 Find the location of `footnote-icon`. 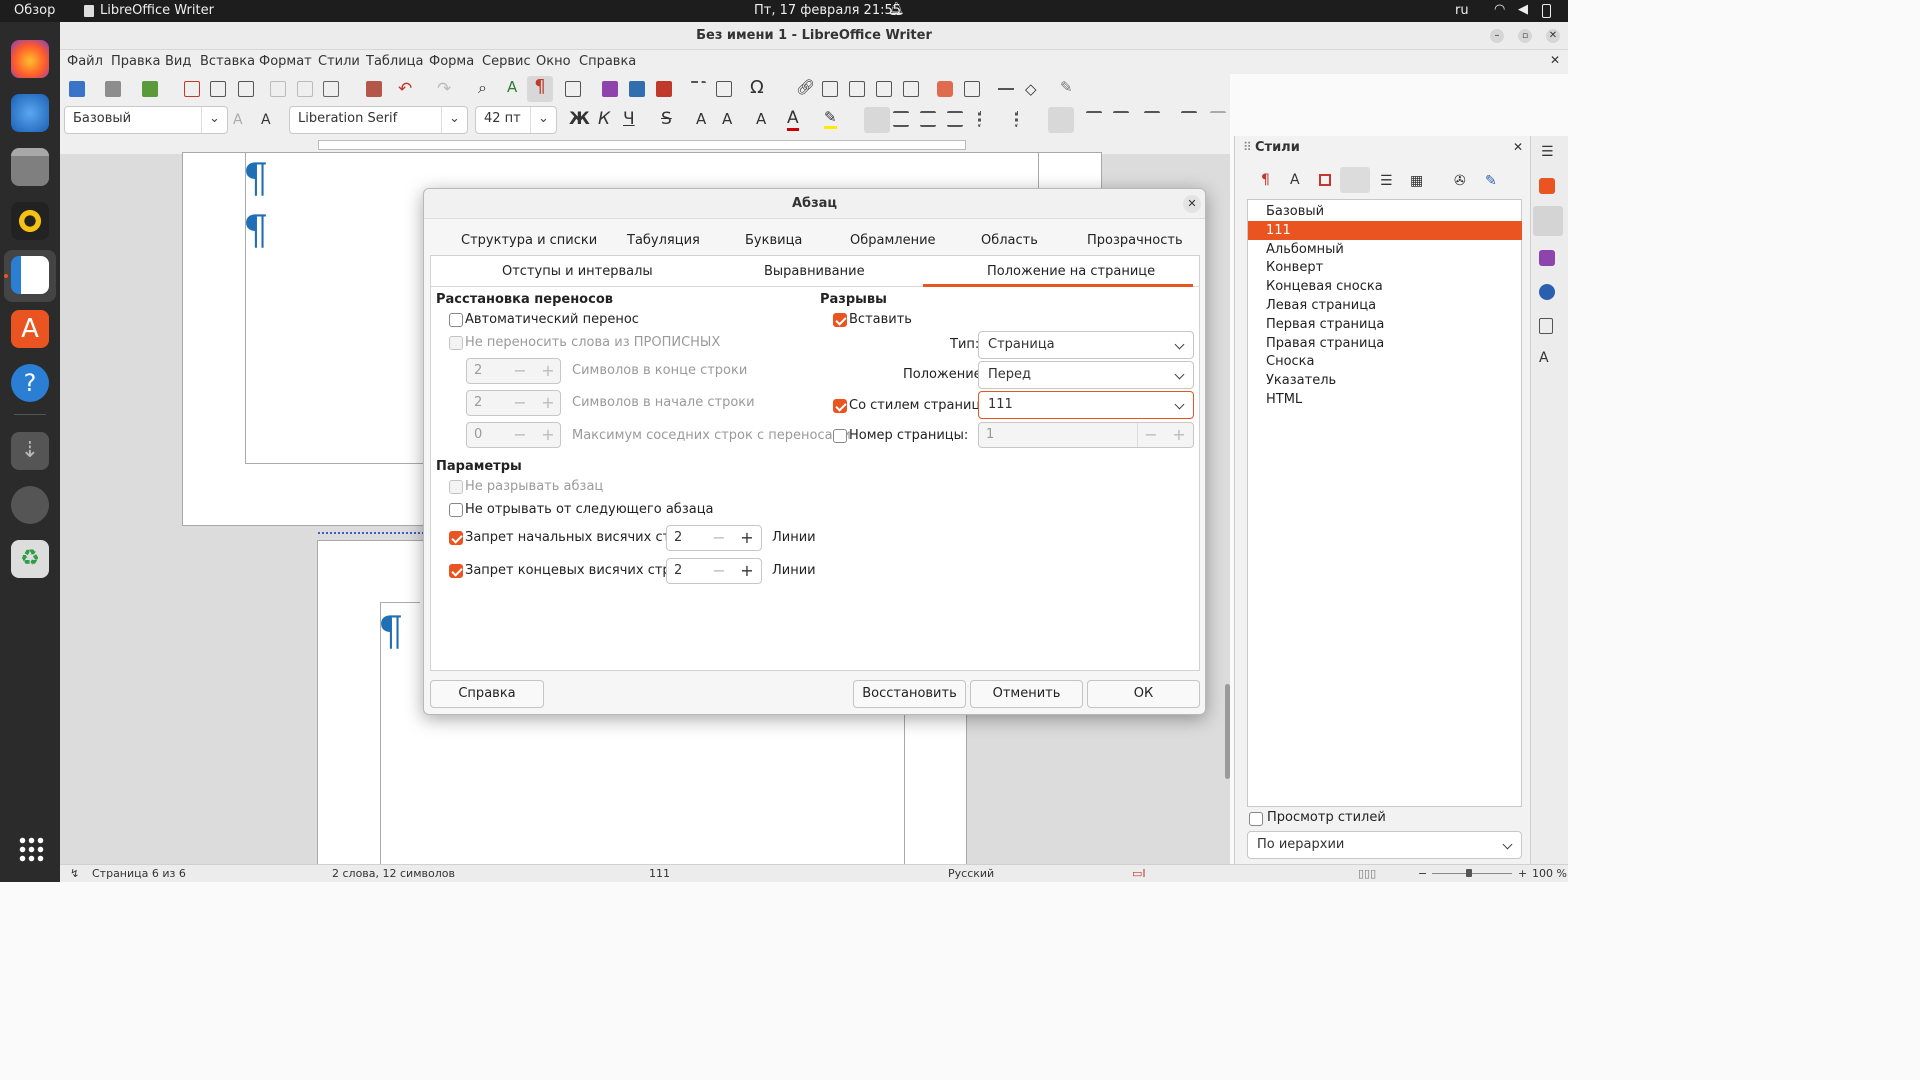

footnote-icon is located at coordinates (830, 89).